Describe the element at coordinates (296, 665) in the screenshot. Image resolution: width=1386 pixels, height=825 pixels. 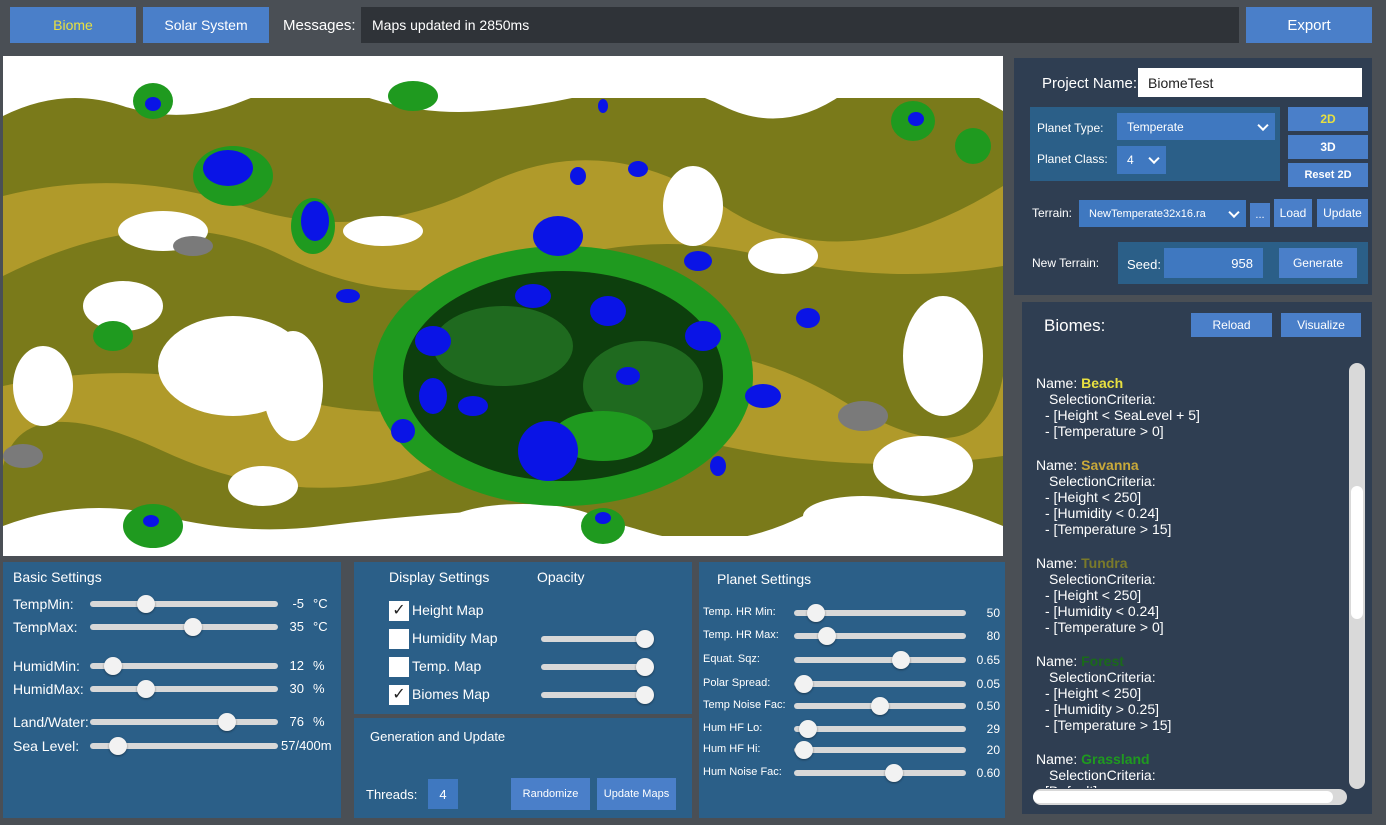
I see `basic-setting-value: 12` at that location.